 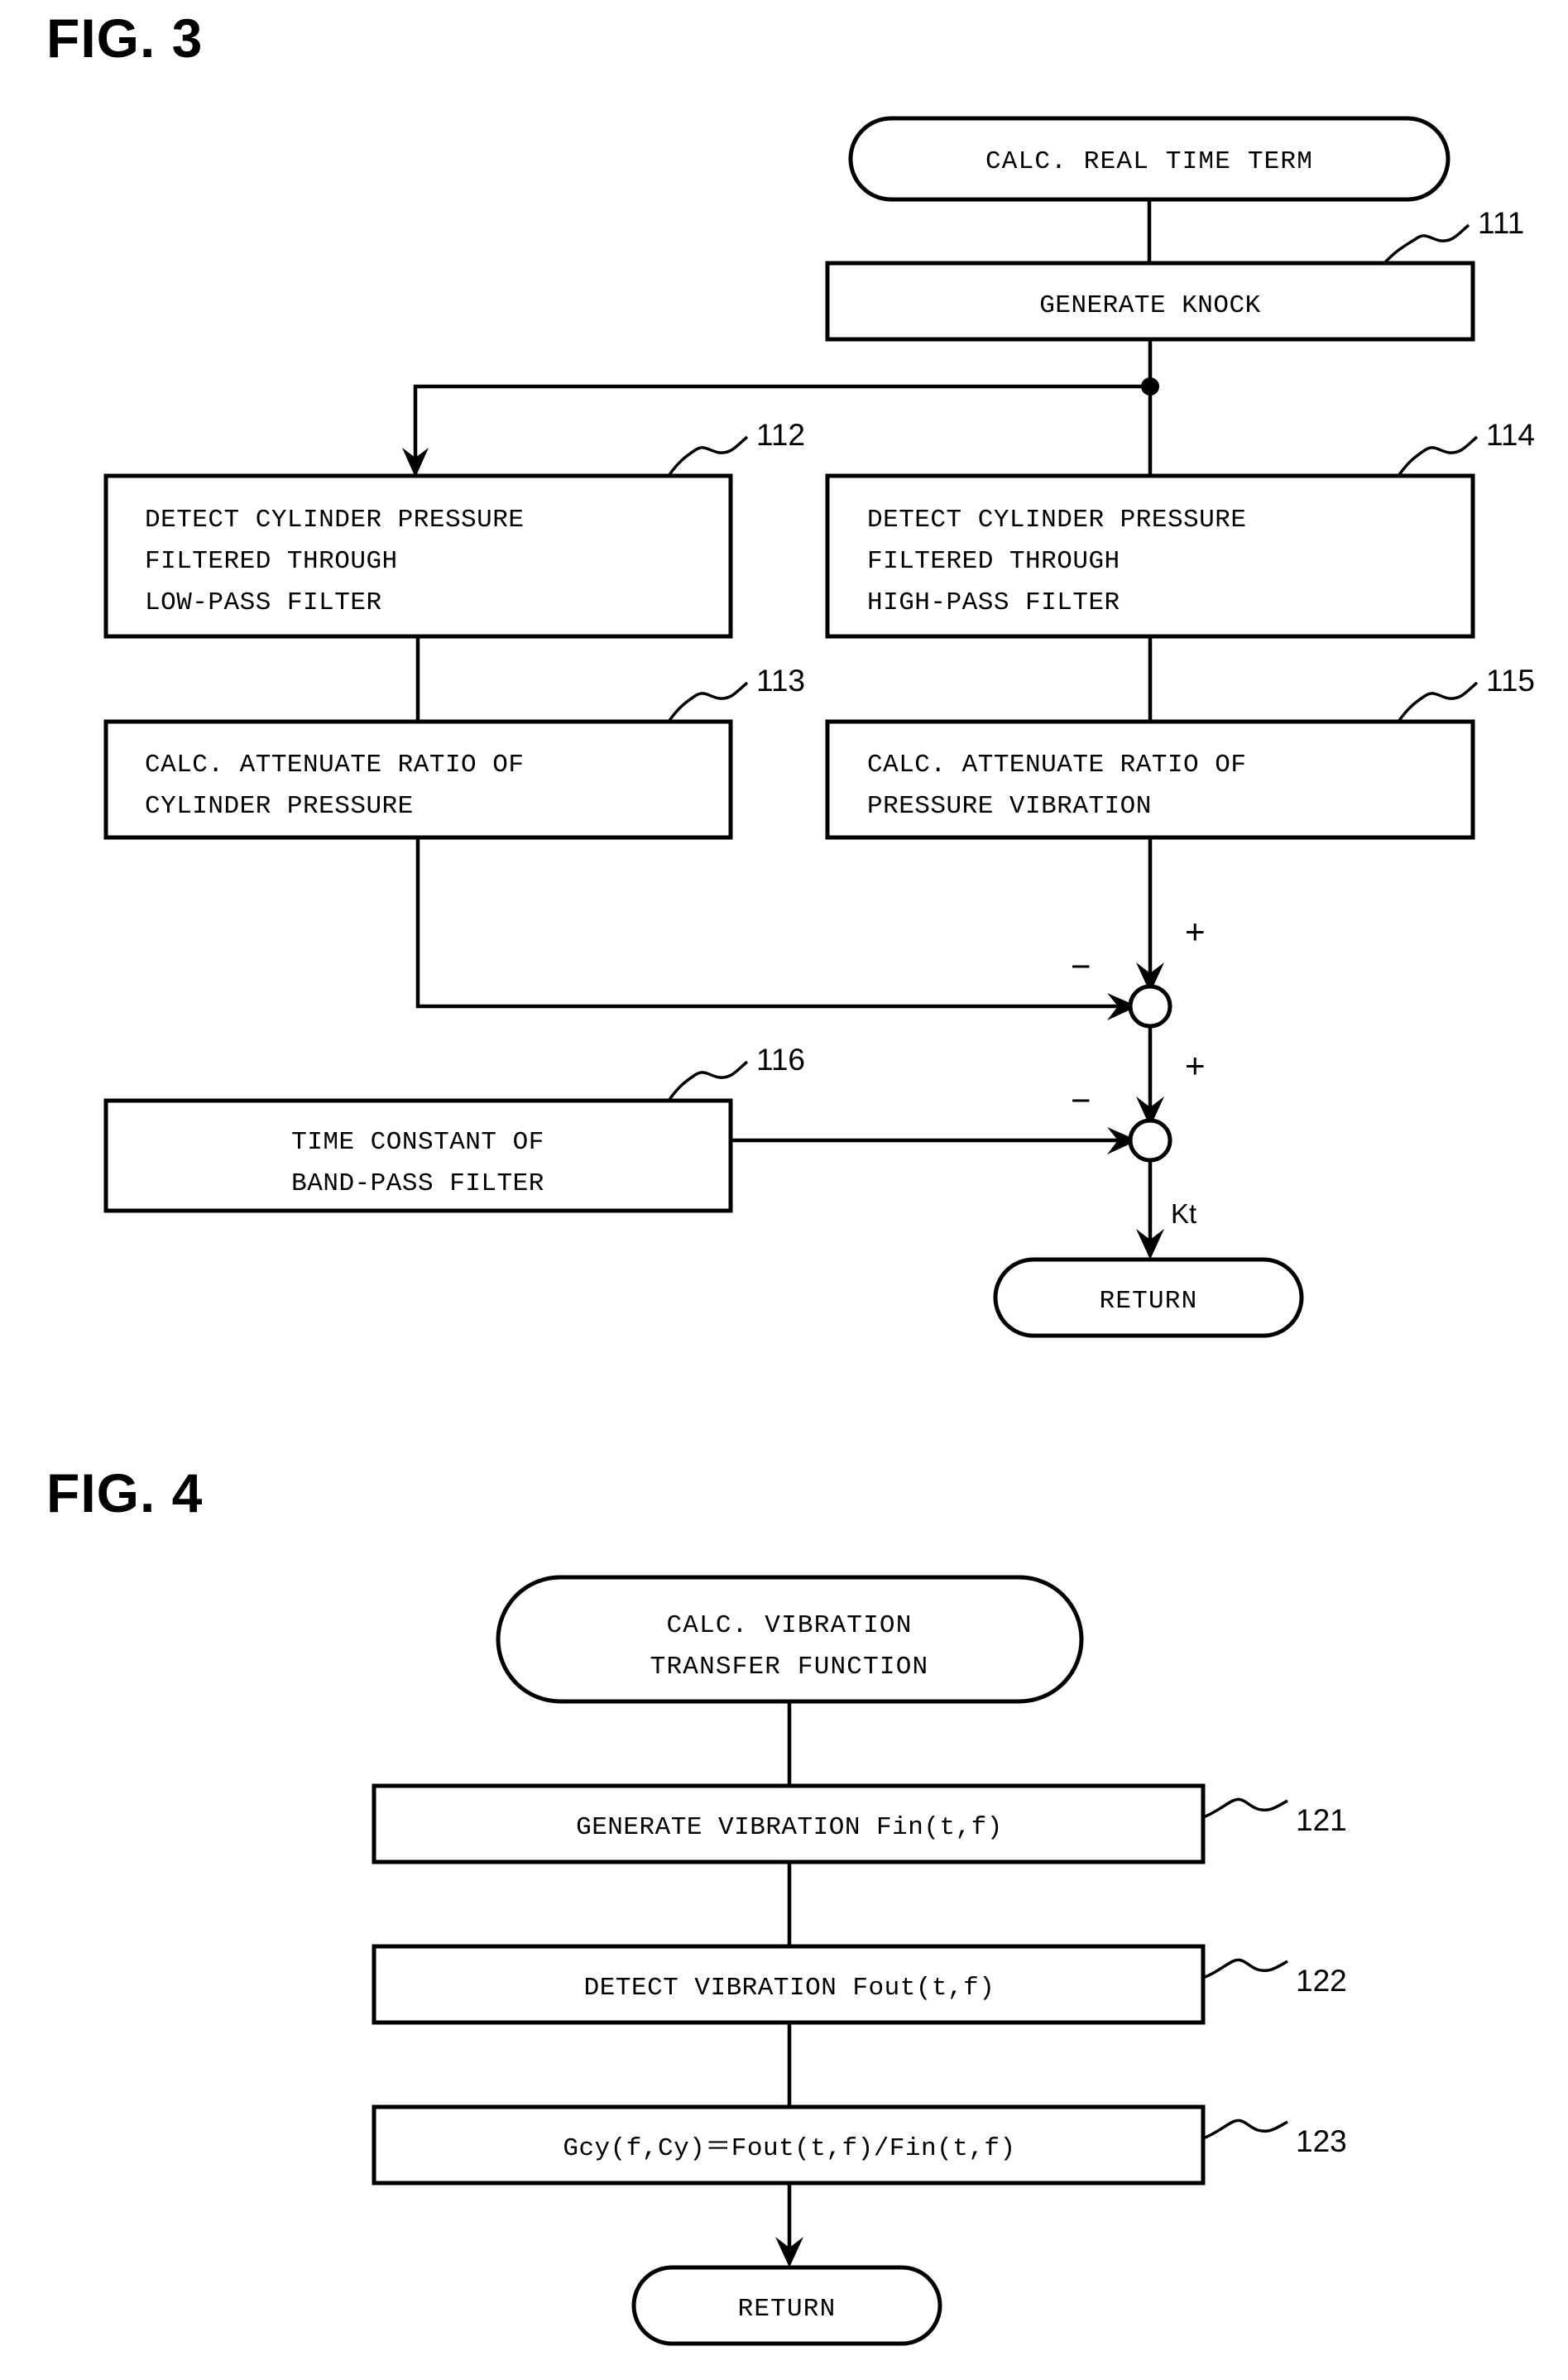 What do you see at coordinates (781, 681) in the screenshot?
I see `fig3-ref-113-label: 113` at bounding box center [781, 681].